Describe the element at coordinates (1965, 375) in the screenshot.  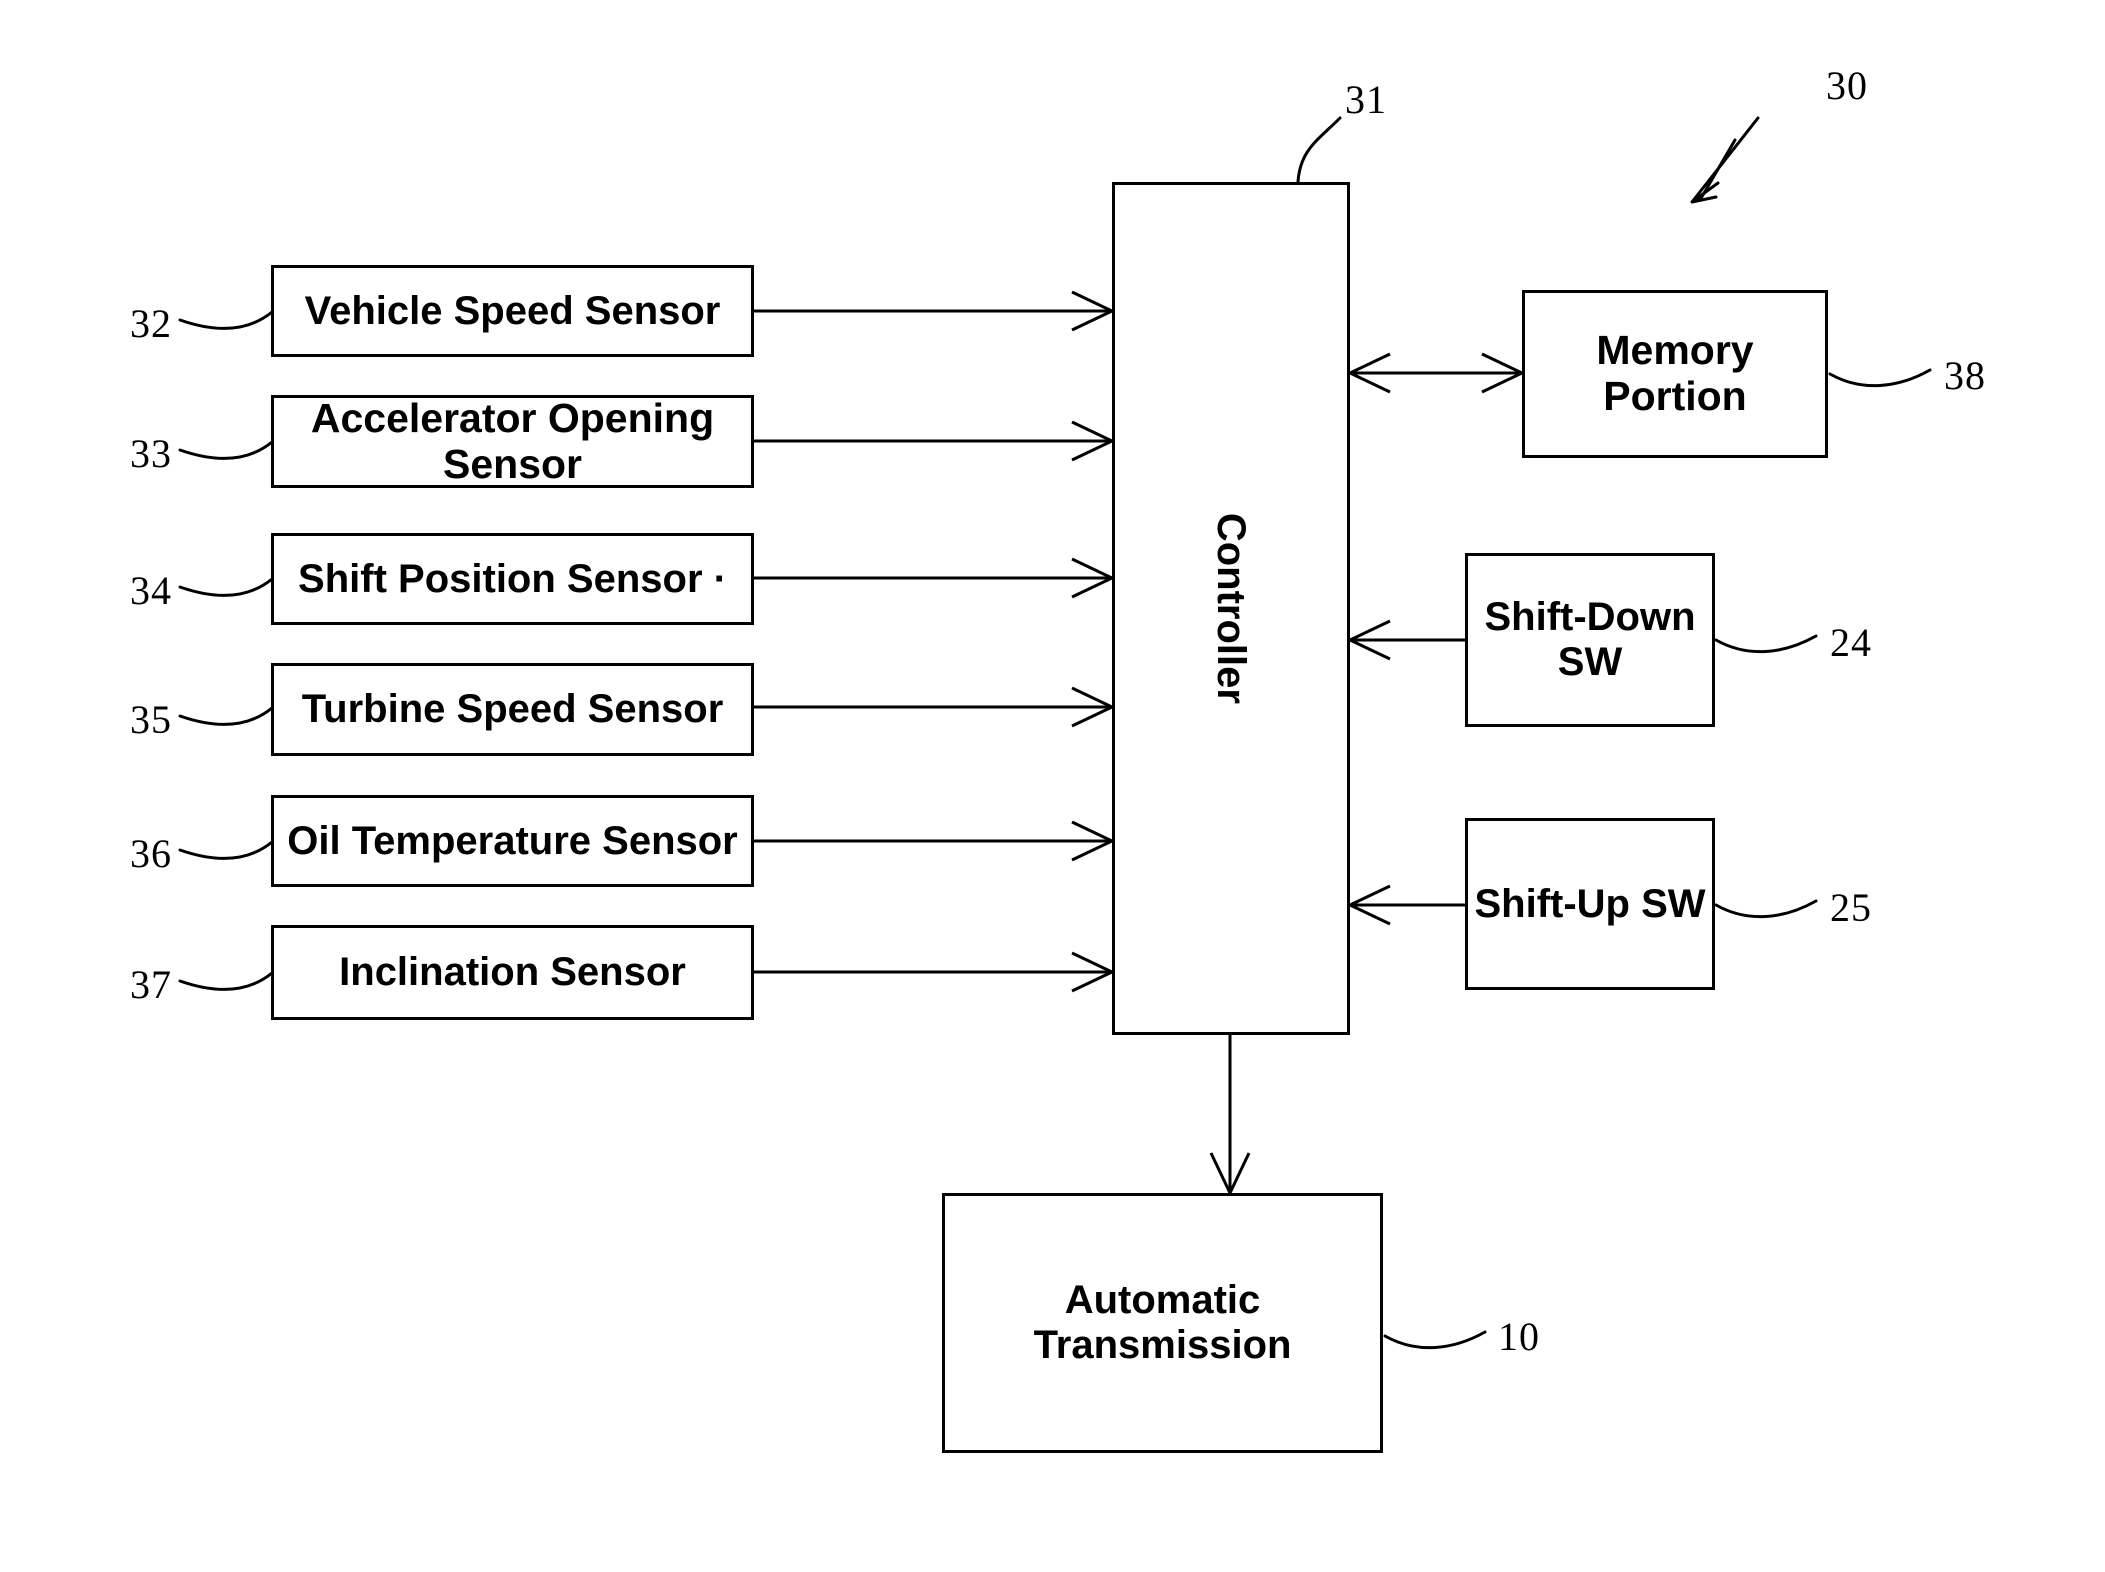
I see `ref-38: 38` at that location.